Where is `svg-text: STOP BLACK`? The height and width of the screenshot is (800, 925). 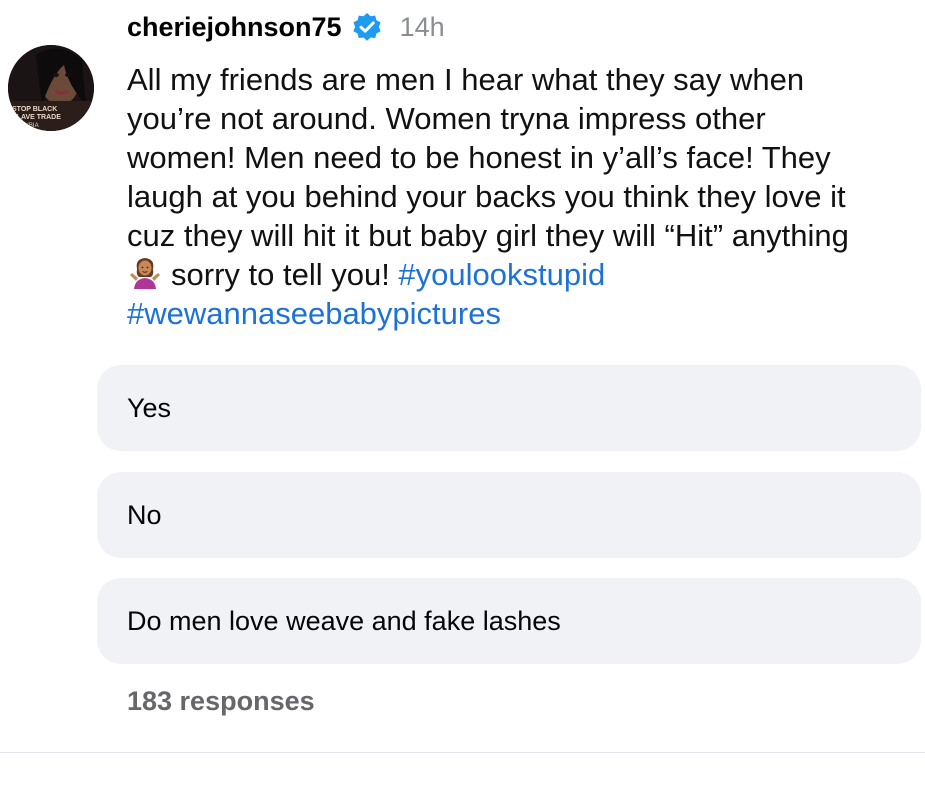 svg-text: STOP BLACK is located at coordinates (34, 109).